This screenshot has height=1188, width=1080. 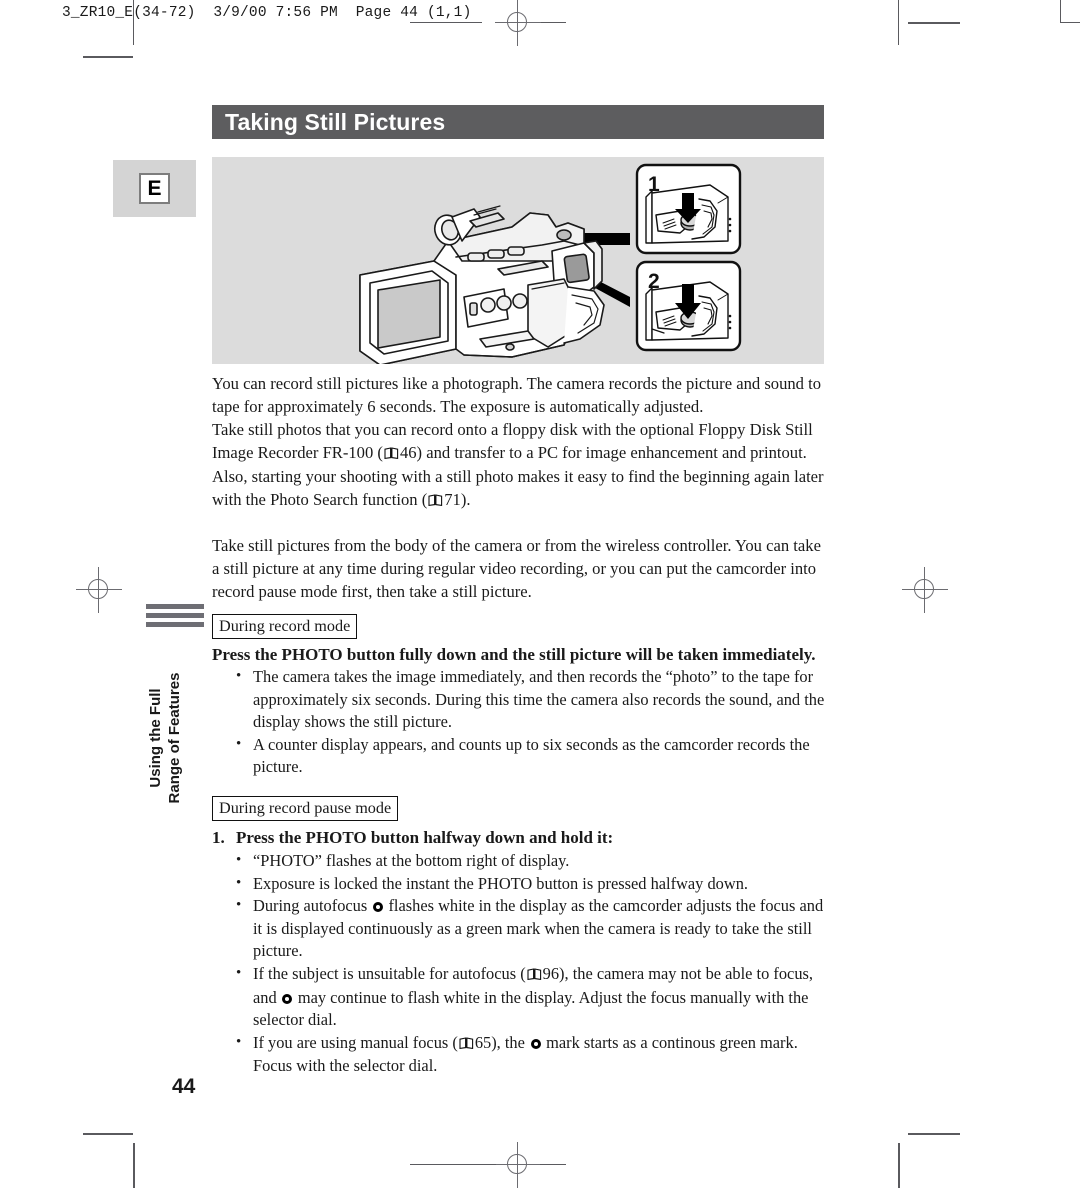 I want to click on language-marker: E, so click(x=154, y=188).